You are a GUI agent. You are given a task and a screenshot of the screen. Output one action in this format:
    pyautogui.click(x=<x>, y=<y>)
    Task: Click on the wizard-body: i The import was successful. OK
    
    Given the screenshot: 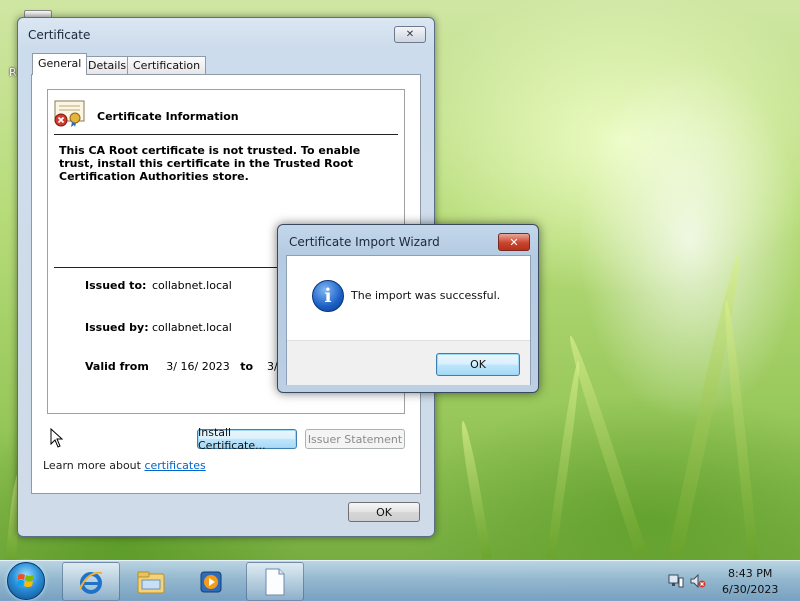 What is the action you would take?
    pyautogui.click(x=408, y=320)
    